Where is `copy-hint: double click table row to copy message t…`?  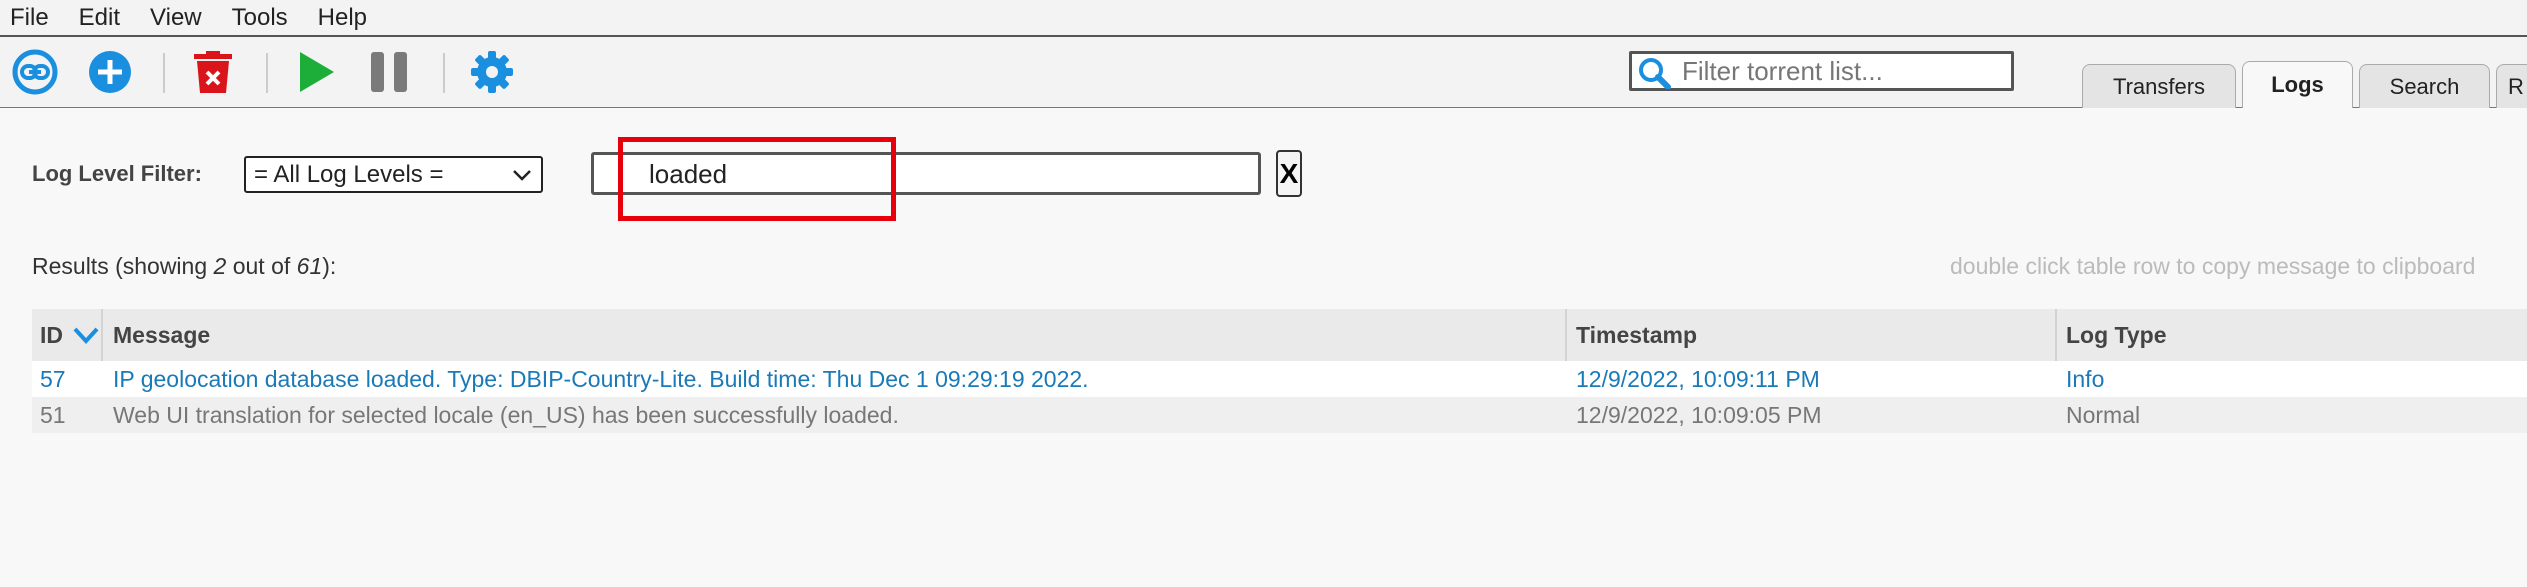 copy-hint: double click table row to copy message t… is located at coordinates (2213, 266).